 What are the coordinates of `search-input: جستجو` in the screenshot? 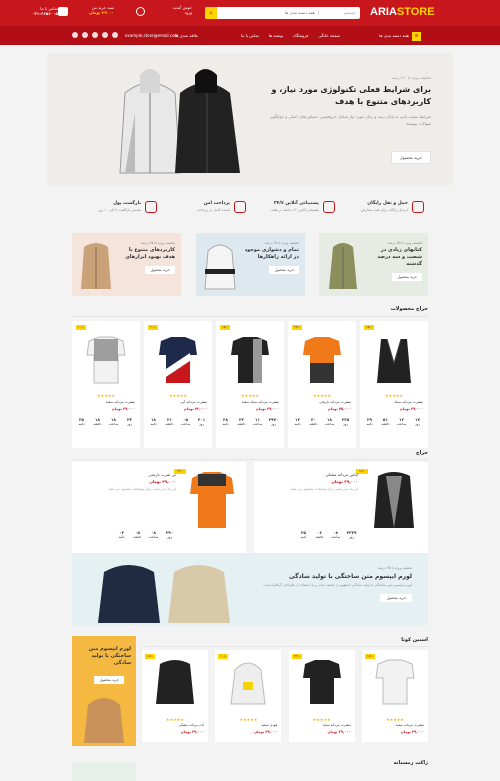 It's located at (350, 12).